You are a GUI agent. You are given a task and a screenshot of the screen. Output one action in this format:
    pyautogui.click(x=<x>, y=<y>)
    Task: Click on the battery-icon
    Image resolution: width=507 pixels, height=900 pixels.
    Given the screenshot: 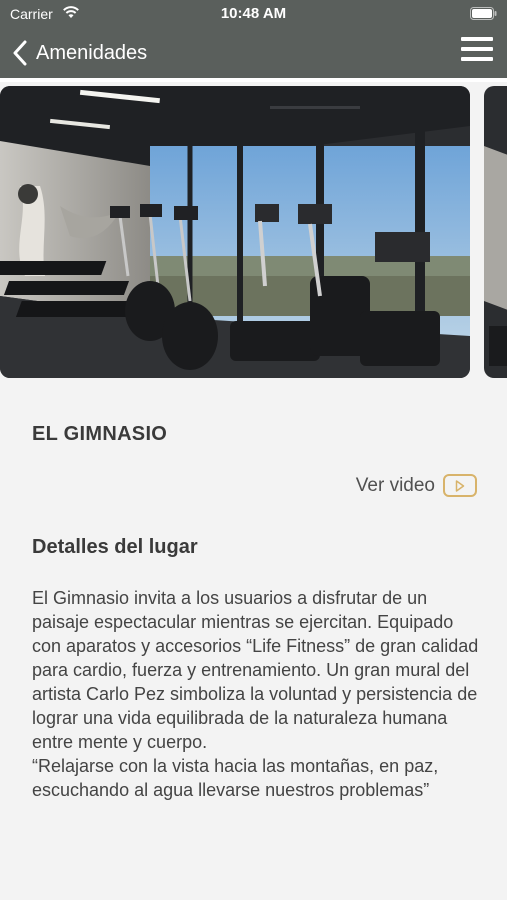 What is the action you would take?
    pyautogui.click(x=483, y=13)
    